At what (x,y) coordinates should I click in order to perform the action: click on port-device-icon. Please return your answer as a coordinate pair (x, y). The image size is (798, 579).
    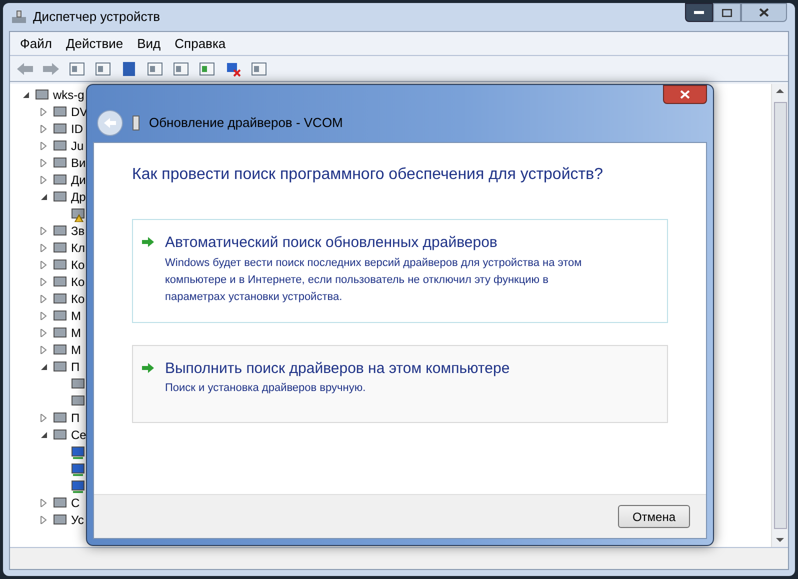
    Looking at the image, I should click on (136, 123).